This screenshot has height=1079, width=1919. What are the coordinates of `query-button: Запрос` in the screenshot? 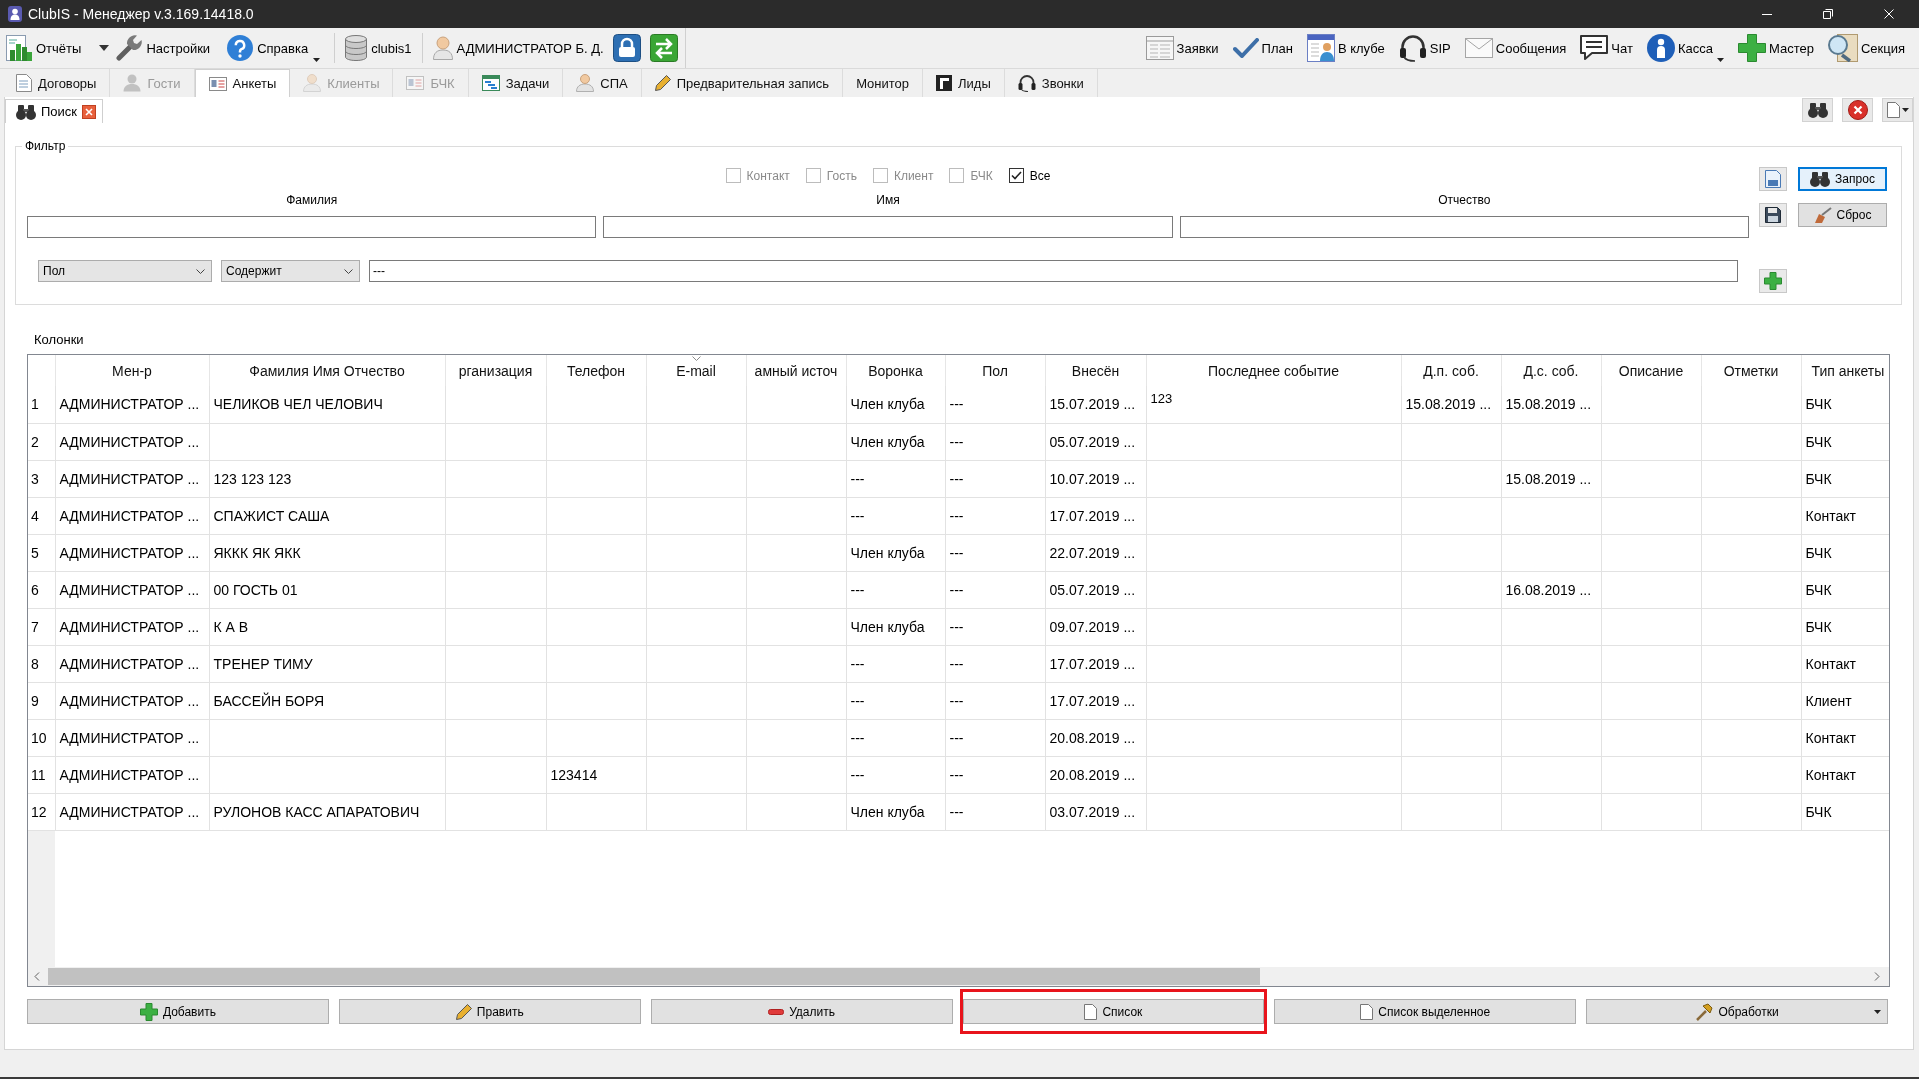 It's located at (1842, 179).